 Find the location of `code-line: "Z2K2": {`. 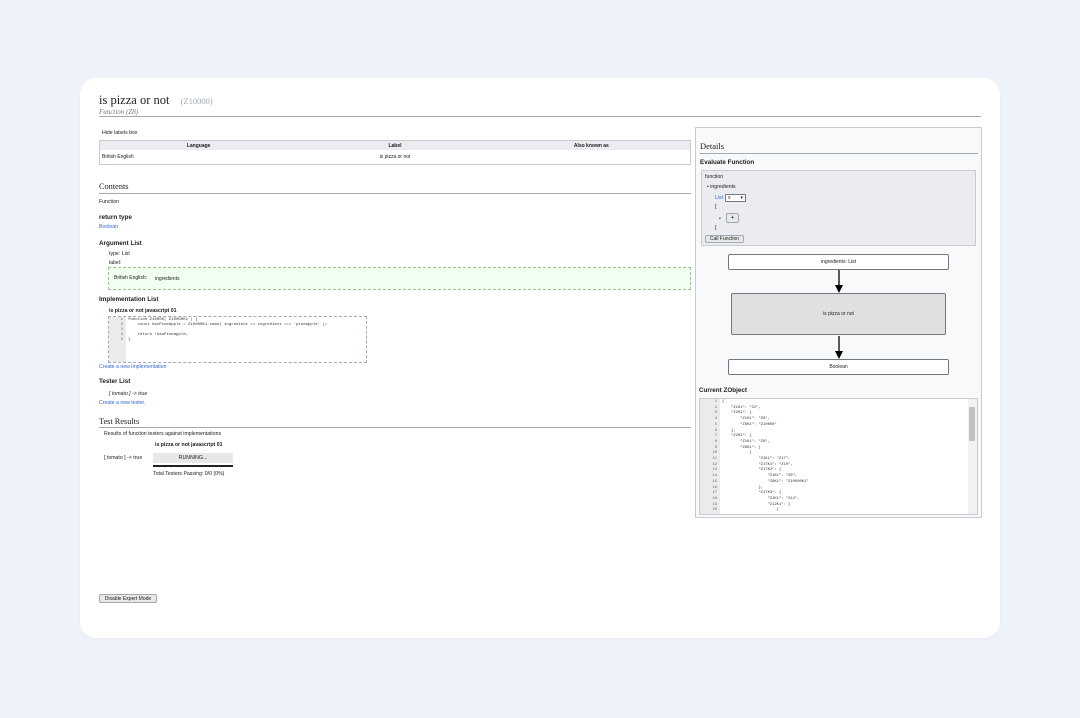

code-line: "Z2K2": { is located at coordinates (737, 436).